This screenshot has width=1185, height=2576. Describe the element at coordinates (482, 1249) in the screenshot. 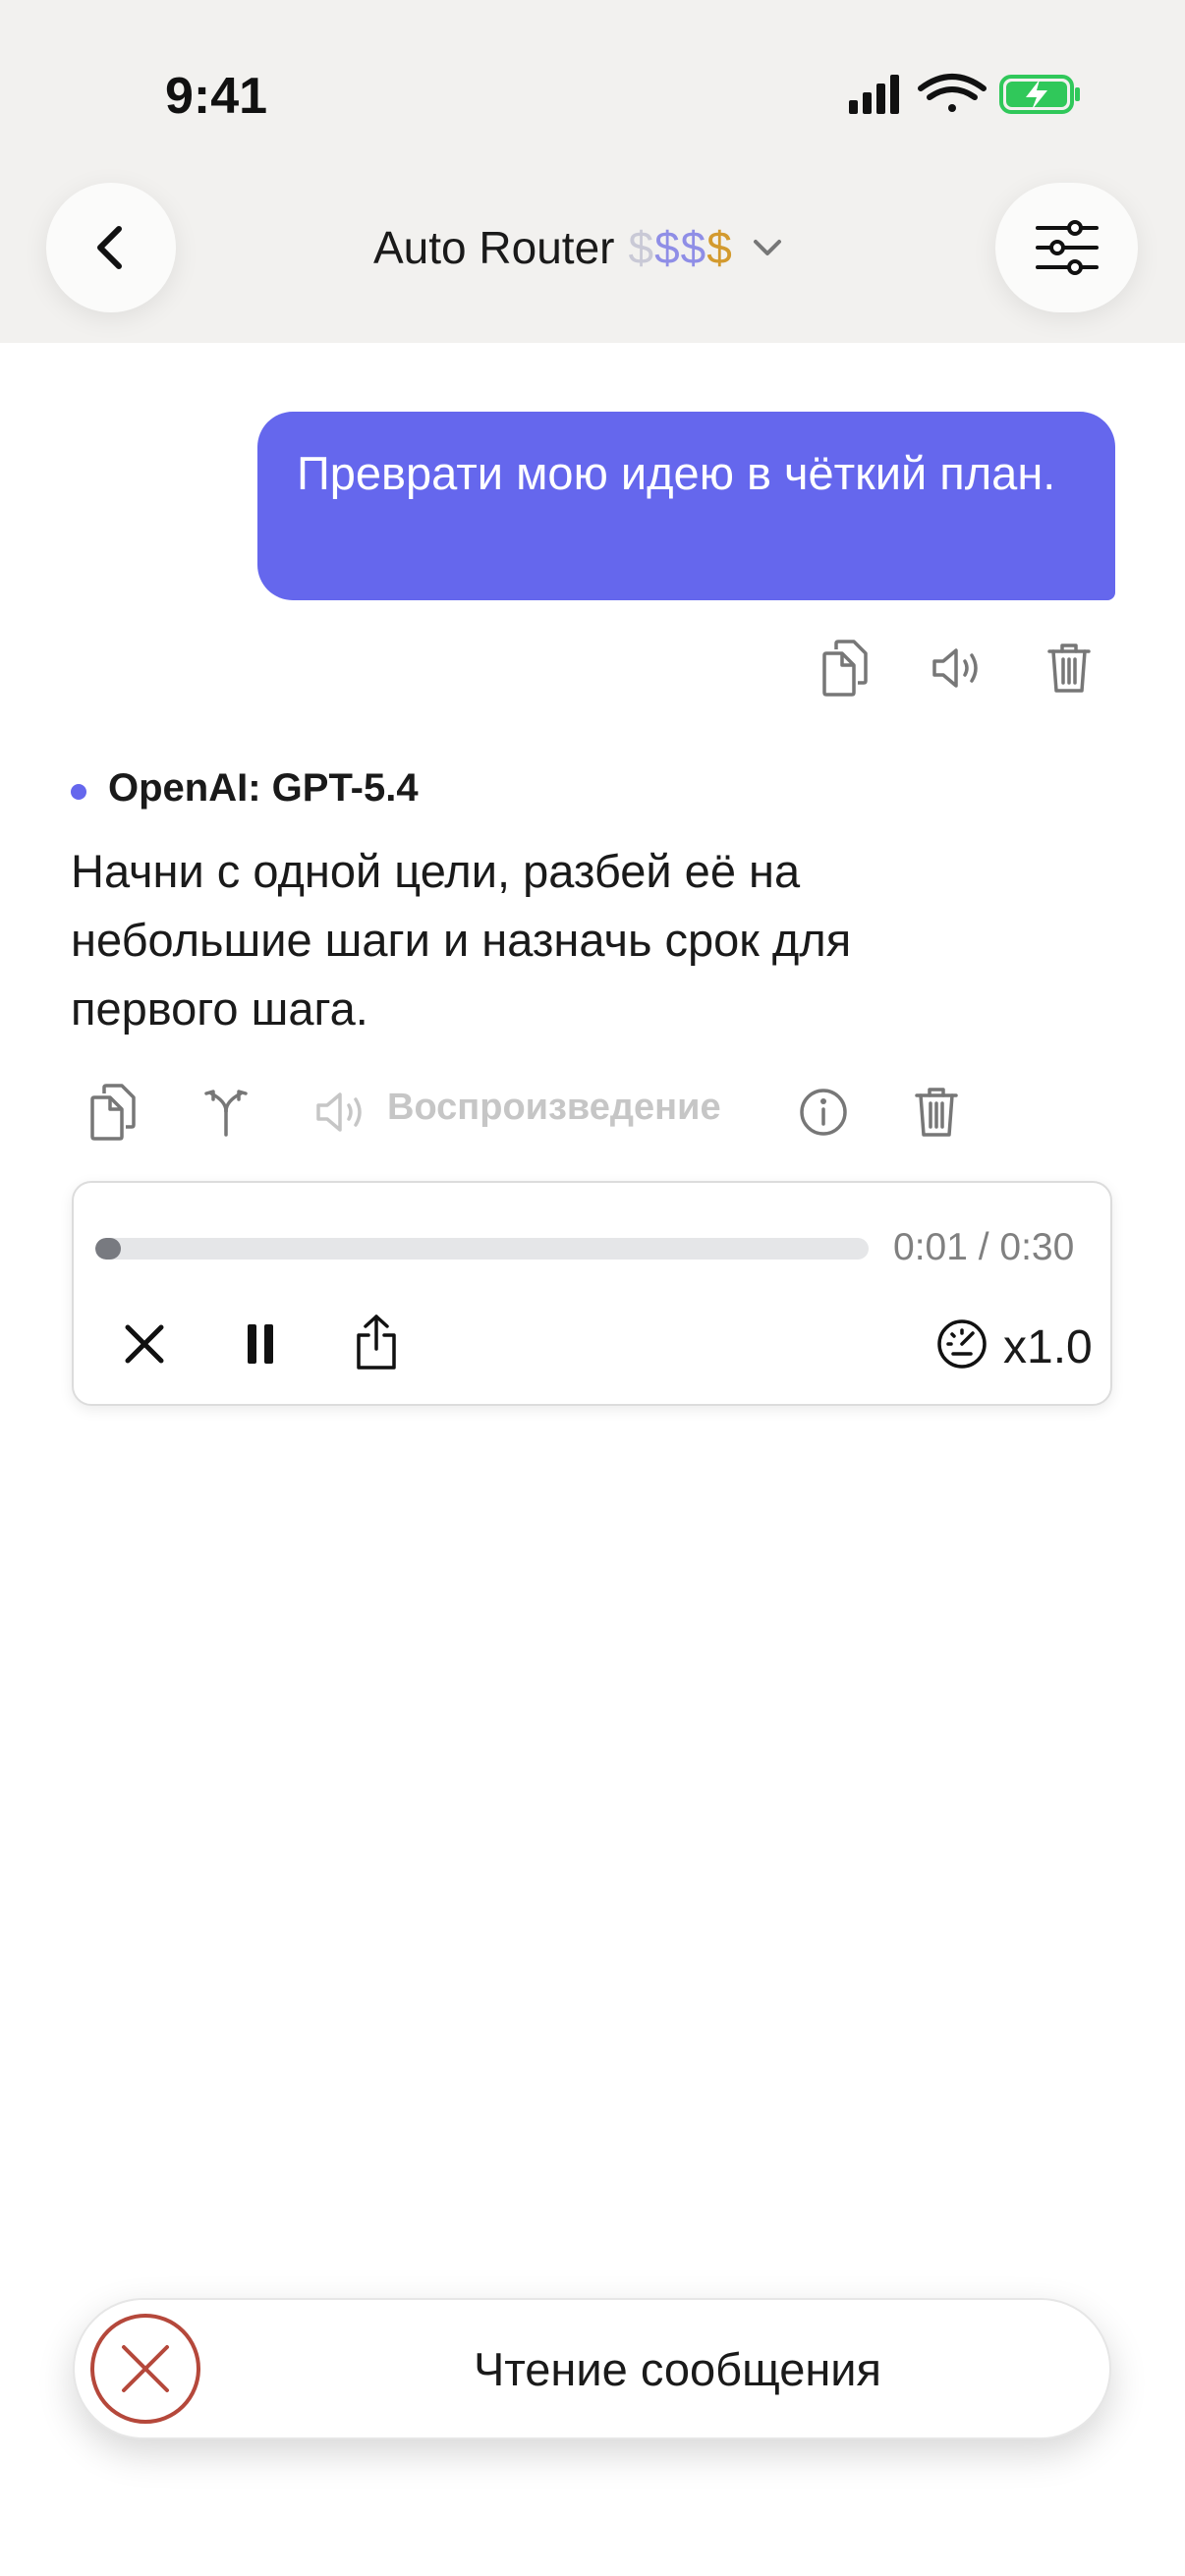

I see `progress-track` at that location.